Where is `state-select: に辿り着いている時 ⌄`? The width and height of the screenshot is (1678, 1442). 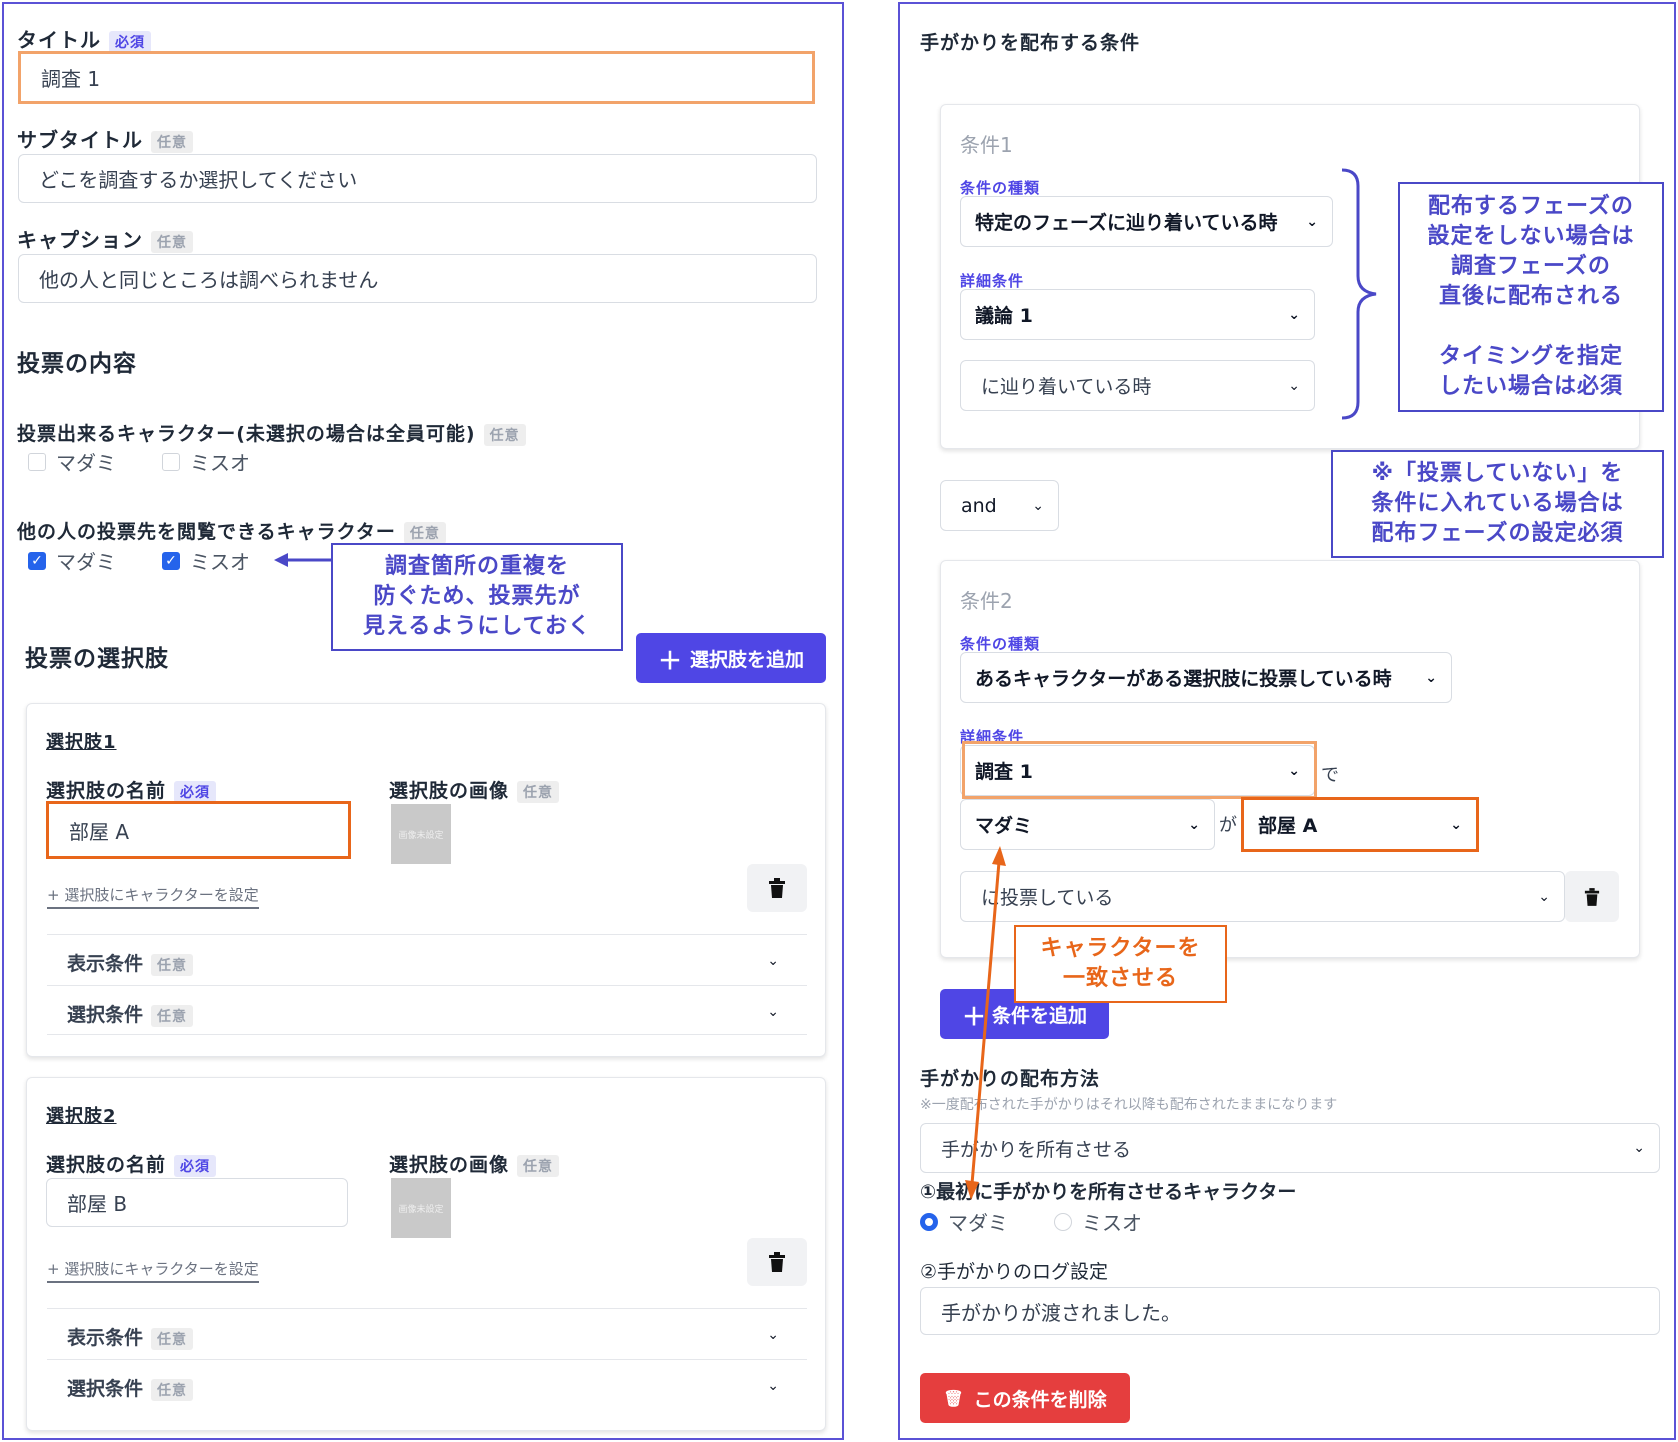
state-select: に辿り着いている時 ⌄ is located at coordinates (1137, 385).